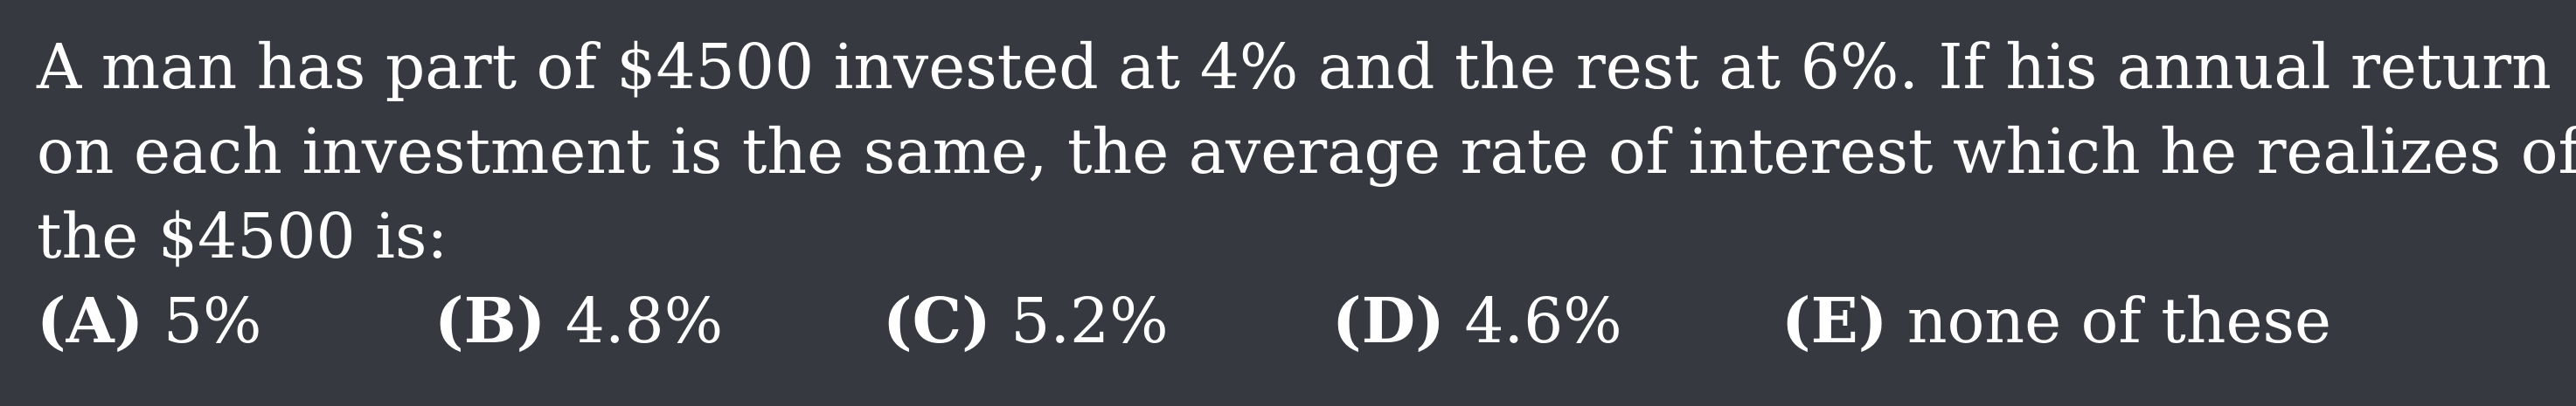  Describe the element at coordinates (490, 320) in the screenshot. I see `choice-b-letter: (B)` at that location.